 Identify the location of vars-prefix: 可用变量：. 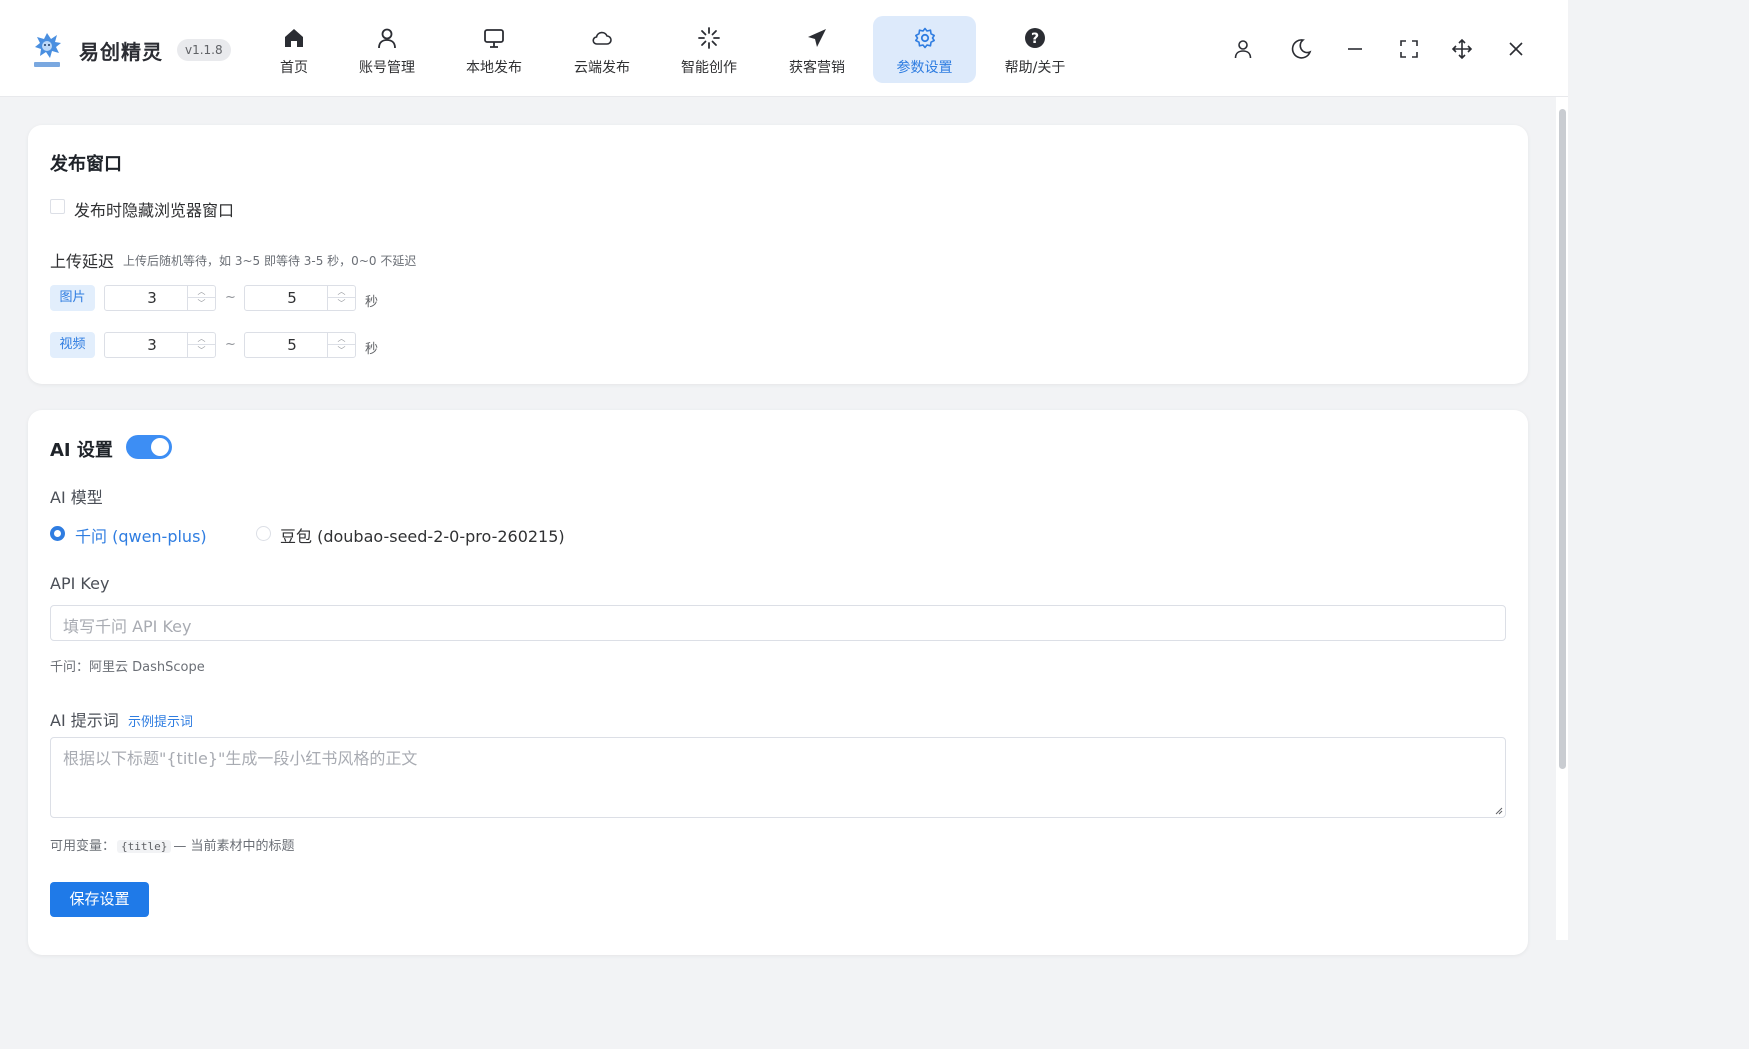
(83, 846).